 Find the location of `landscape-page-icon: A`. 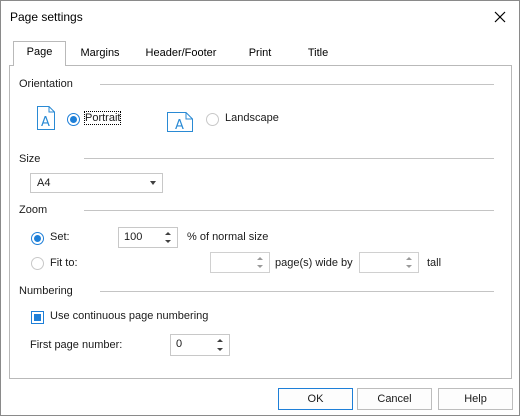

landscape-page-icon: A is located at coordinates (180, 122).